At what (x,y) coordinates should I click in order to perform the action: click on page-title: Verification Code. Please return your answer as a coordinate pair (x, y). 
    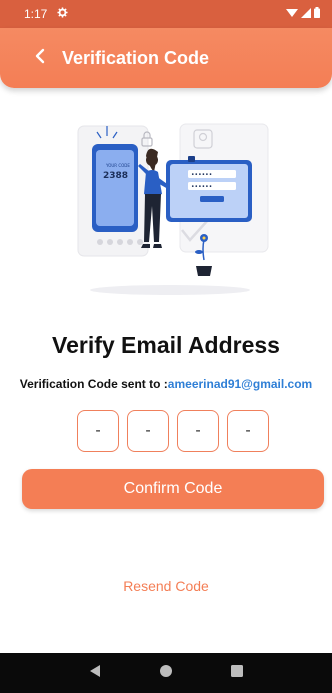
    Looking at the image, I should click on (136, 57).